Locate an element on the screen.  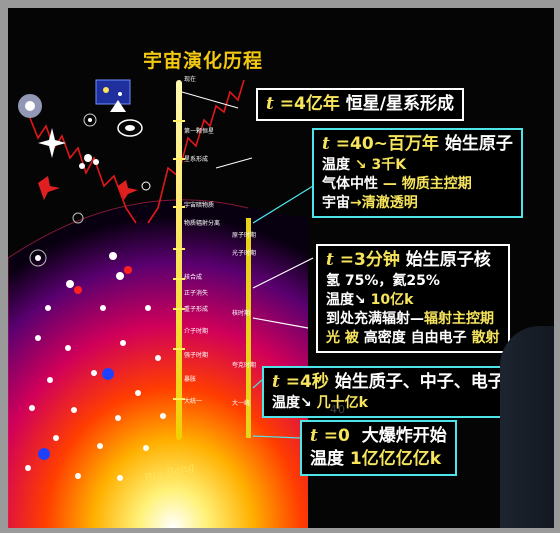
axis-label: 强子时期 is located at coordinates (196, 355).